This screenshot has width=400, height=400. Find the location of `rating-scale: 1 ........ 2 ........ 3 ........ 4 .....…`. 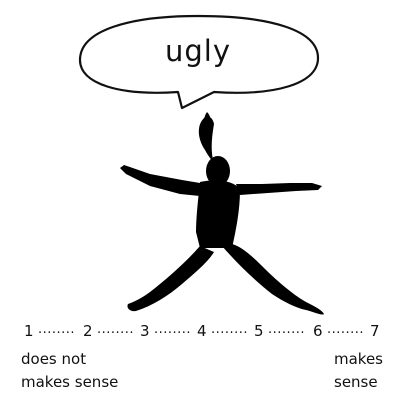

rating-scale: 1 ........ 2 ........ 3 ........ 4 .....… is located at coordinates (200, 333).